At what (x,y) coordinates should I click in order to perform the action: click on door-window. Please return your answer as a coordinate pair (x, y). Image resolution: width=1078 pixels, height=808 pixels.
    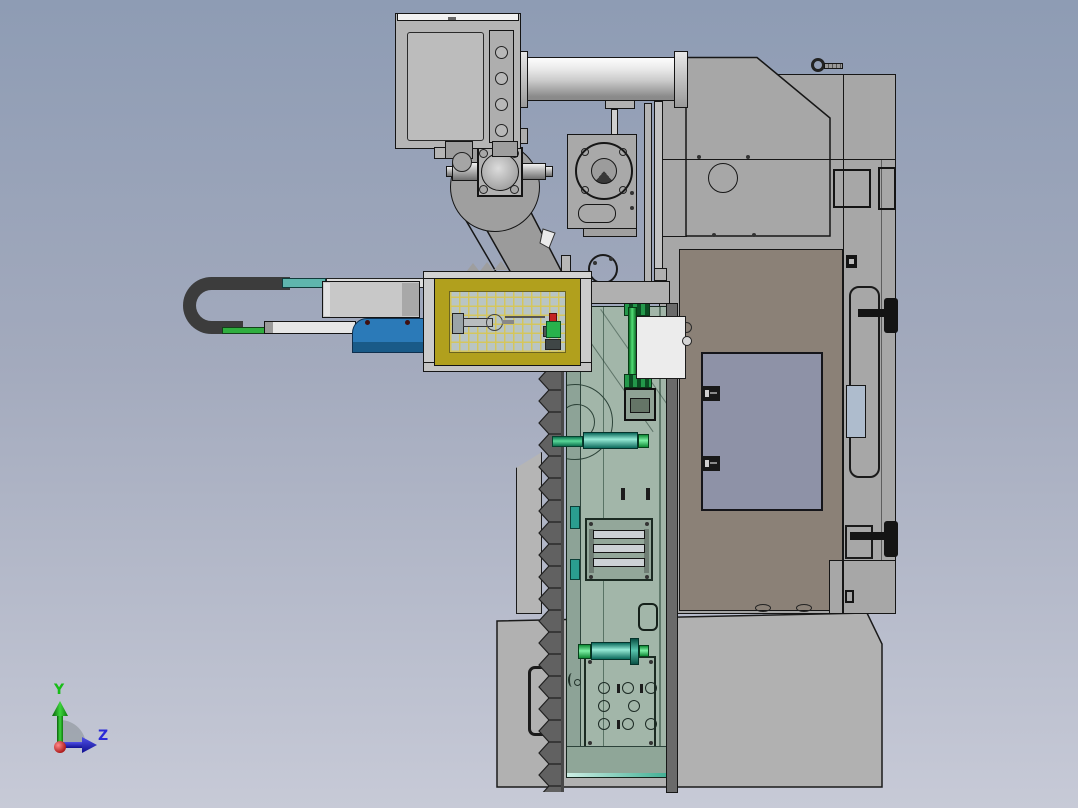
    Looking at the image, I should click on (762, 431).